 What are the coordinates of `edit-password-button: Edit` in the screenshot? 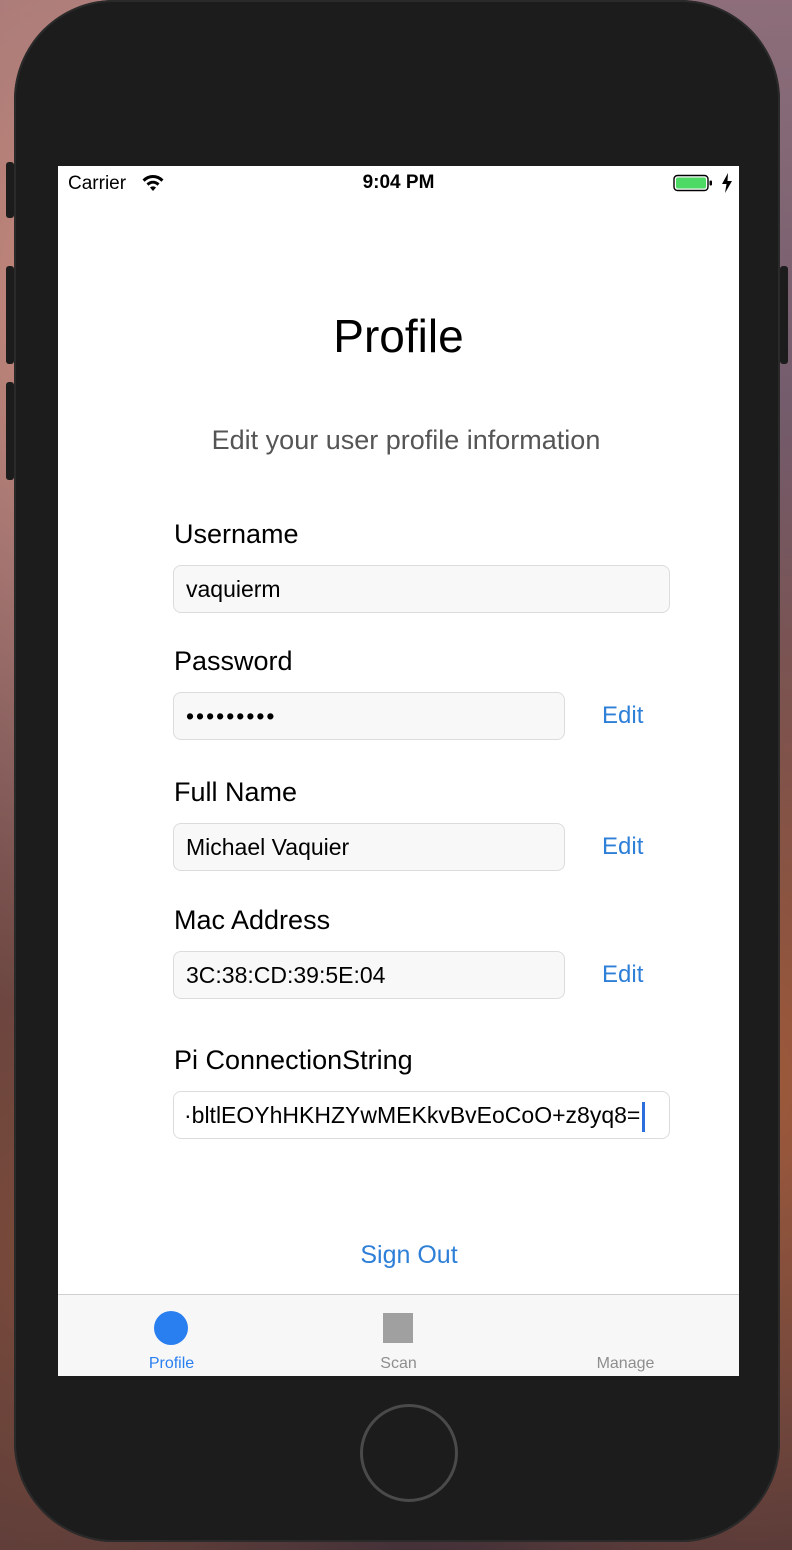 It's located at (622, 716).